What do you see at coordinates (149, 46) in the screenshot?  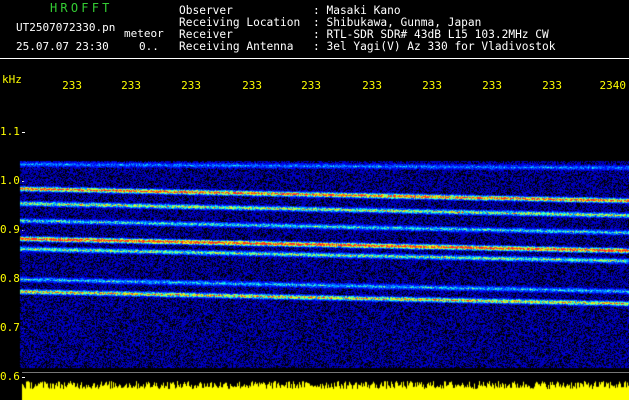 I see `counter-value: 0..` at bounding box center [149, 46].